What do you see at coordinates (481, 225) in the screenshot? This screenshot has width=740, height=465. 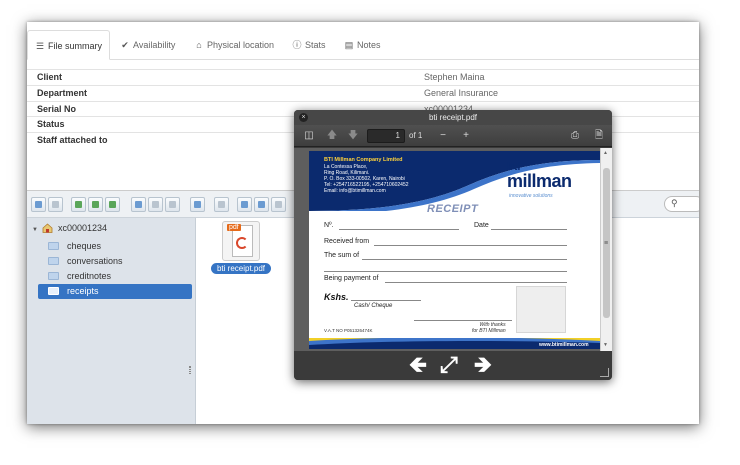 I see `receipt-date-label: Date` at bounding box center [481, 225].